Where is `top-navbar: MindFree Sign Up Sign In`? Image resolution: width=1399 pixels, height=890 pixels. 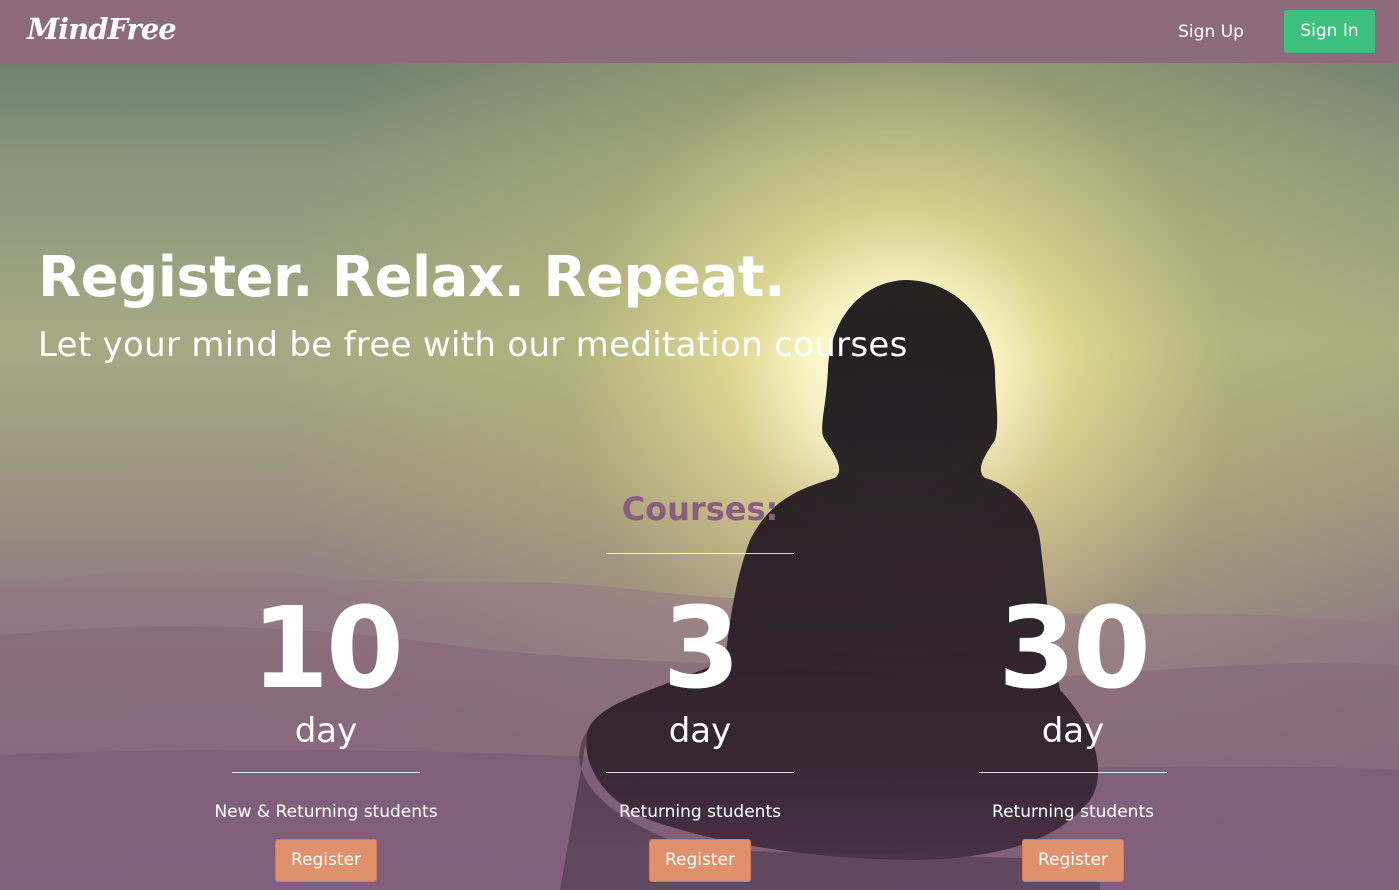 top-navbar: MindFree Sign Up Sign In is located at coordinates (699, 31).